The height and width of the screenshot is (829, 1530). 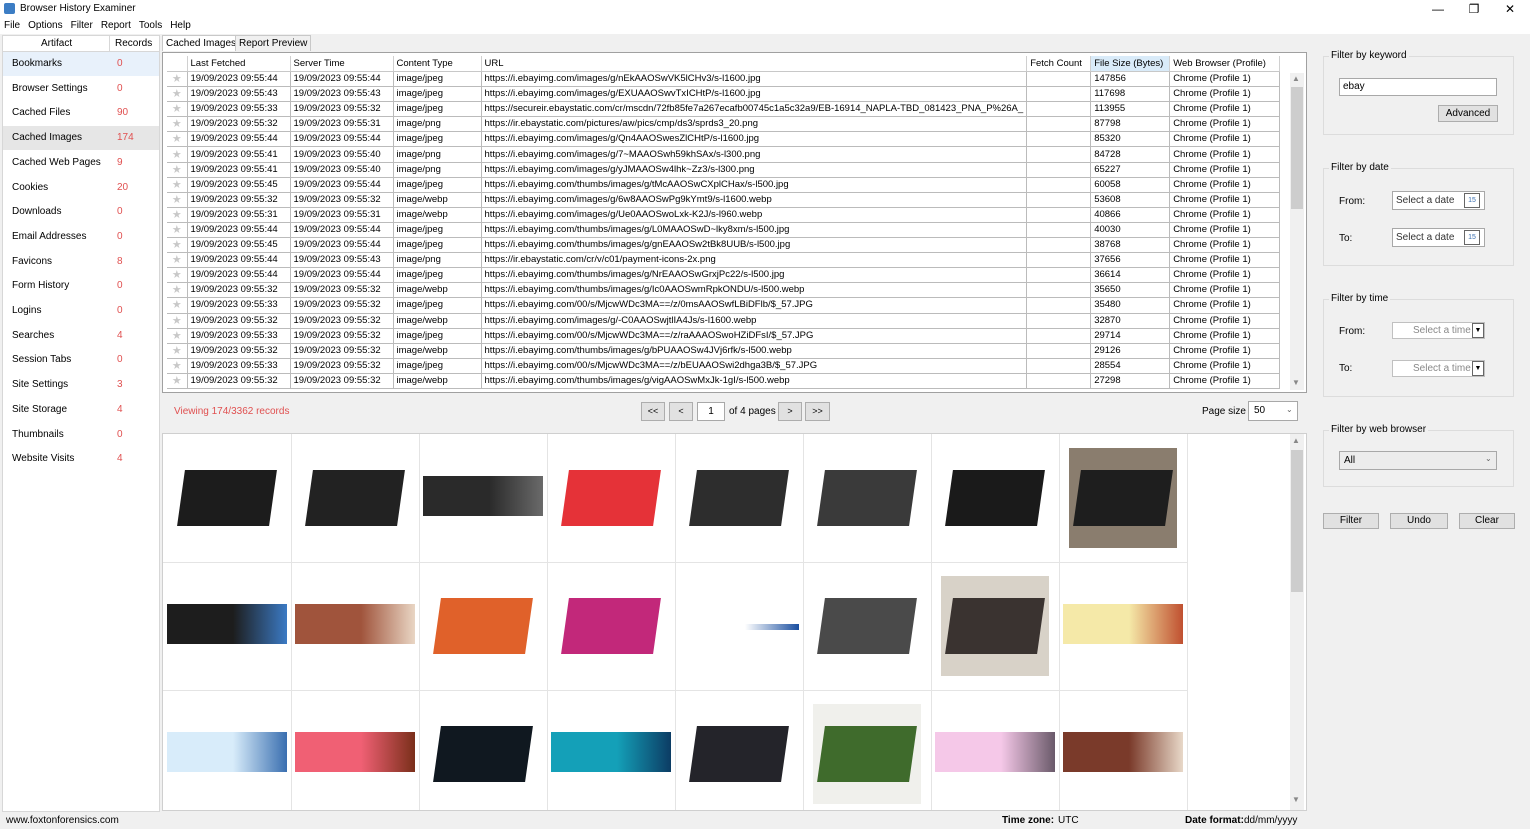 What do you see at coordinates (1438, 330) in the screenshot?
I see `time-from-picker: Select a time ▼` at bounding box center [1438, 330].